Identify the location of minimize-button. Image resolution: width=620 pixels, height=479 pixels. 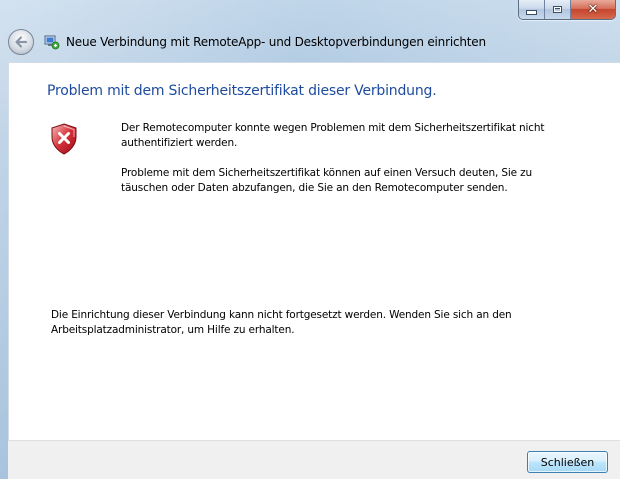
(532, 9).